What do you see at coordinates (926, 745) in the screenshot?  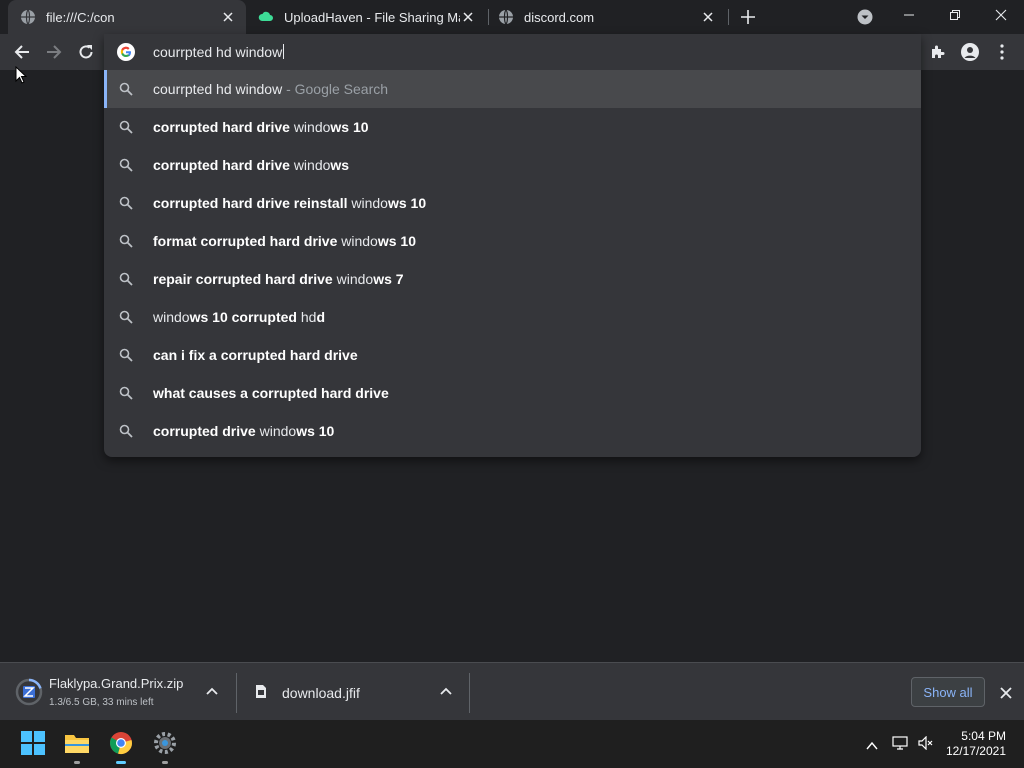 I see `volume-muted-icon` at bounding box center [926, 745].